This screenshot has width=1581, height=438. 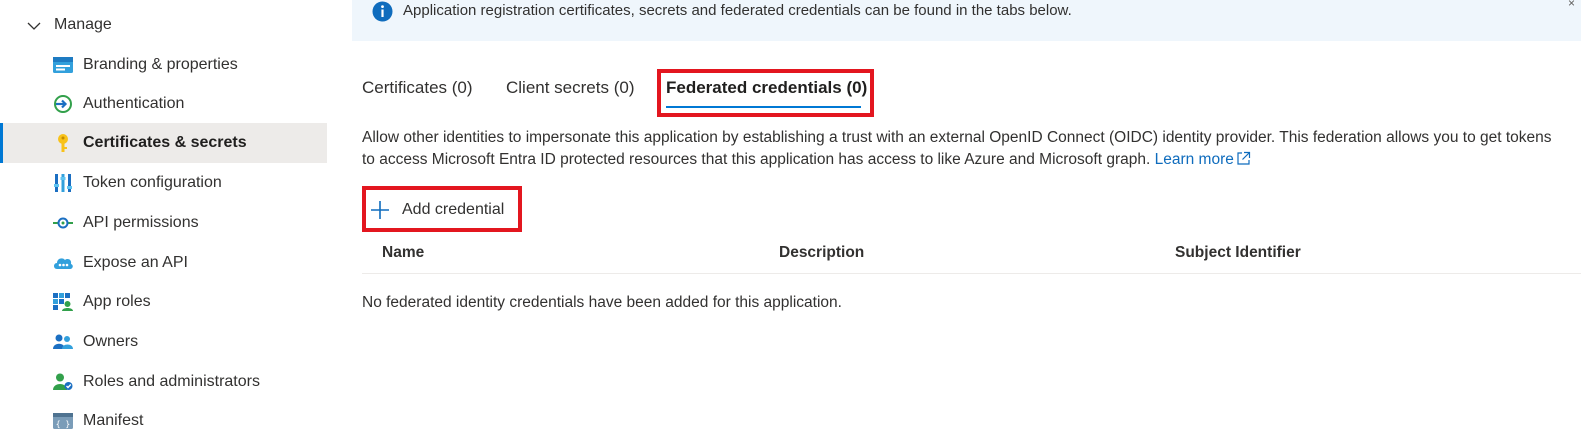 I want to click on api-permissions-icon, so click(x=63, y=223).